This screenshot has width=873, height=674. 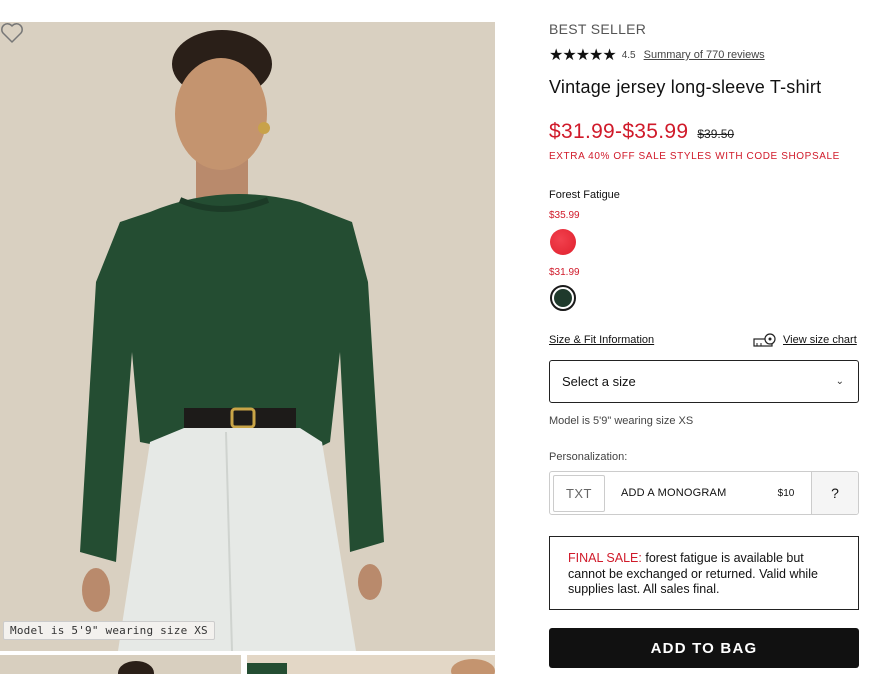 What do you see at coordinates (601, 340) in the screenshot?
I see `size-fit-link: Size & Fit Information` at bounding box center [601, 340].